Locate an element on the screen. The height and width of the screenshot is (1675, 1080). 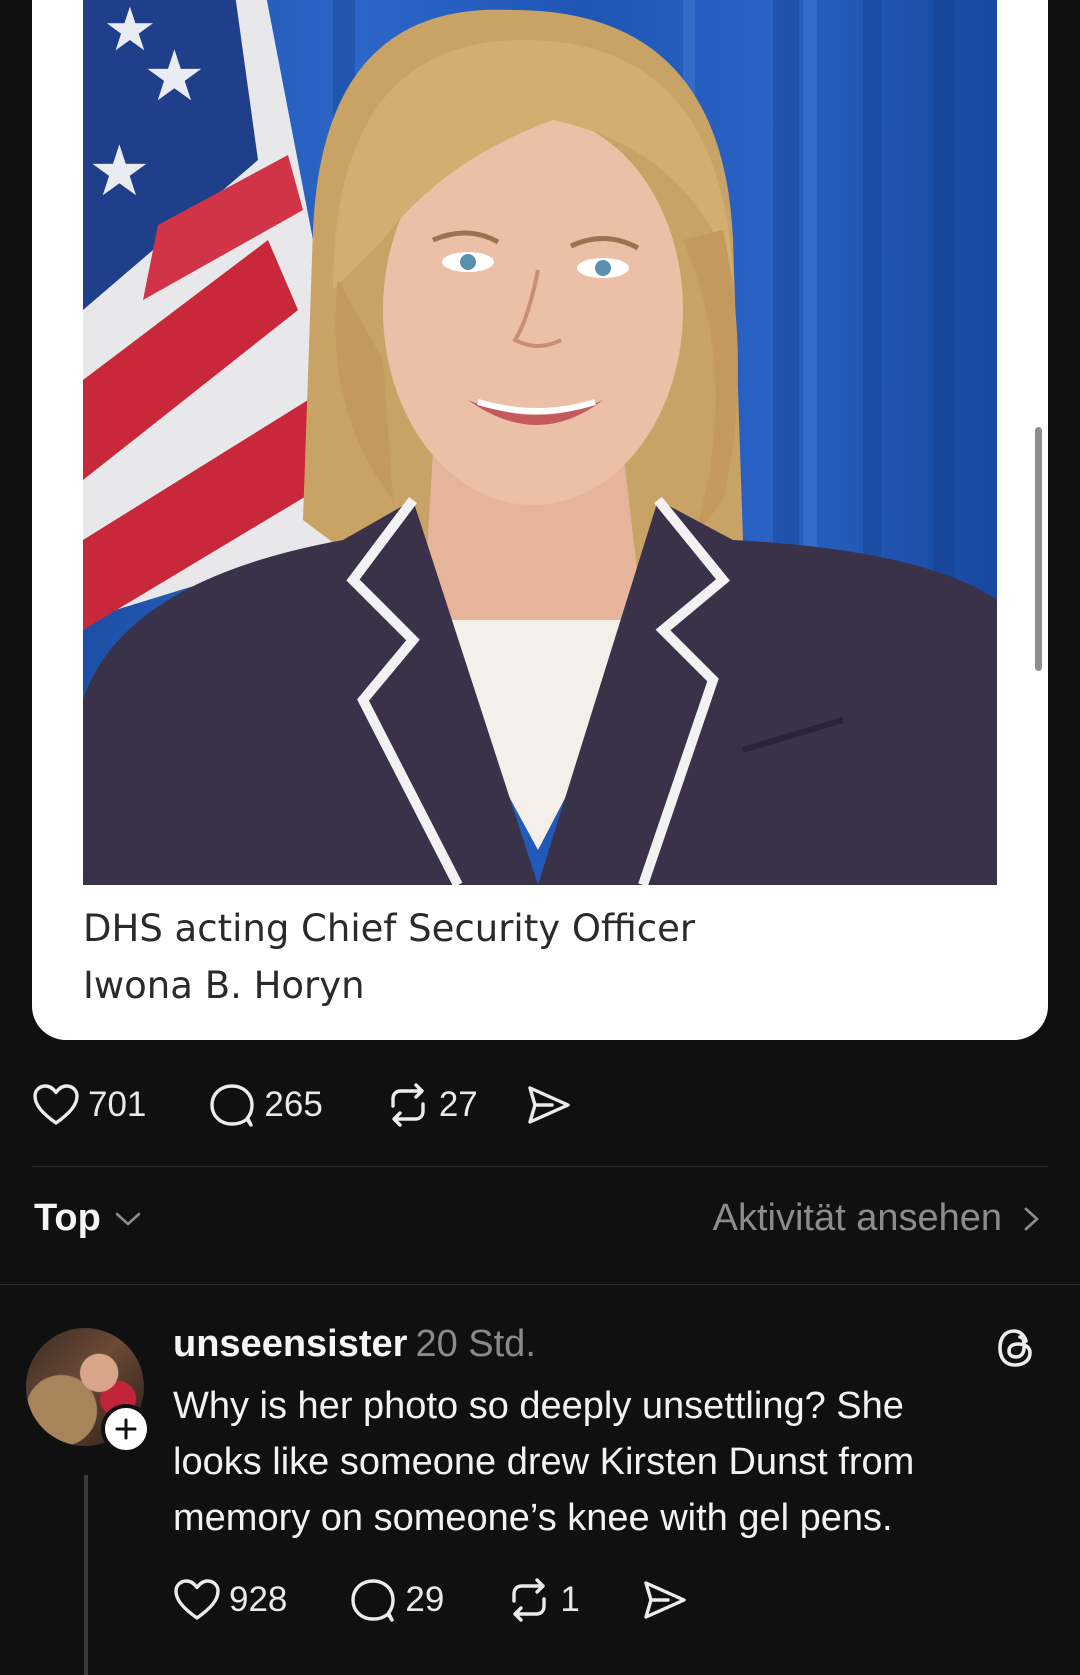
comment-like-button: 928 is located at coordinates (230, 1600).